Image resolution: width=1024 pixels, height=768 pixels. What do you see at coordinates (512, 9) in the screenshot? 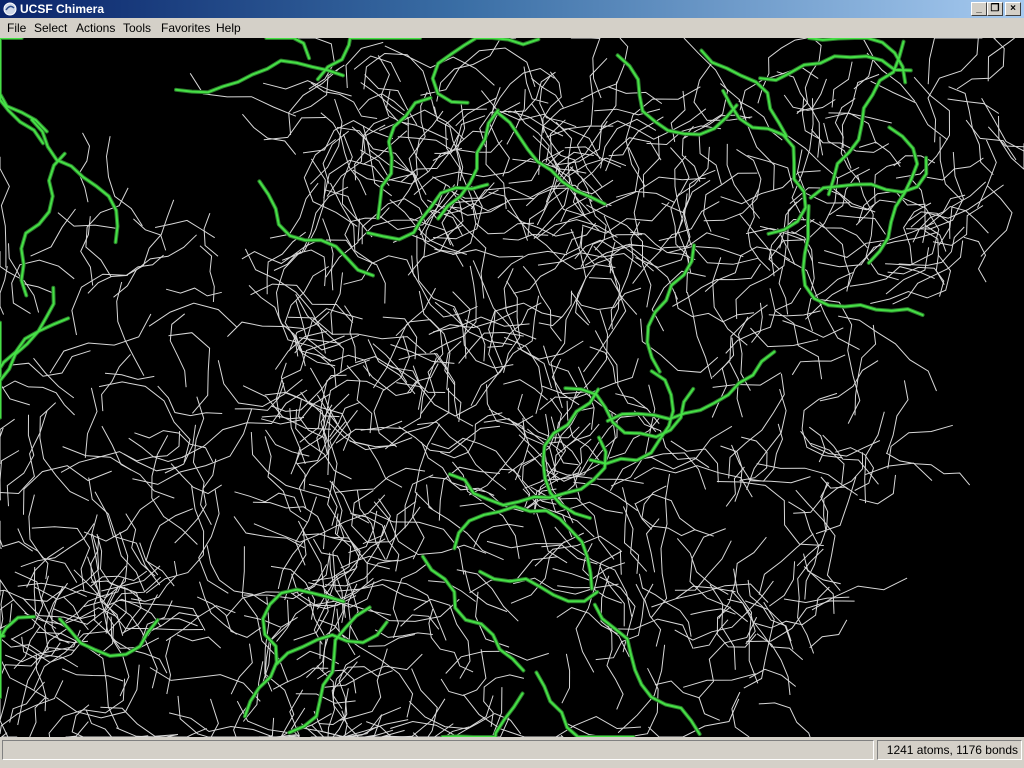
I see `title-bar: UCSF Chimera _ ❐ ×` at bounding box center [512, 9].